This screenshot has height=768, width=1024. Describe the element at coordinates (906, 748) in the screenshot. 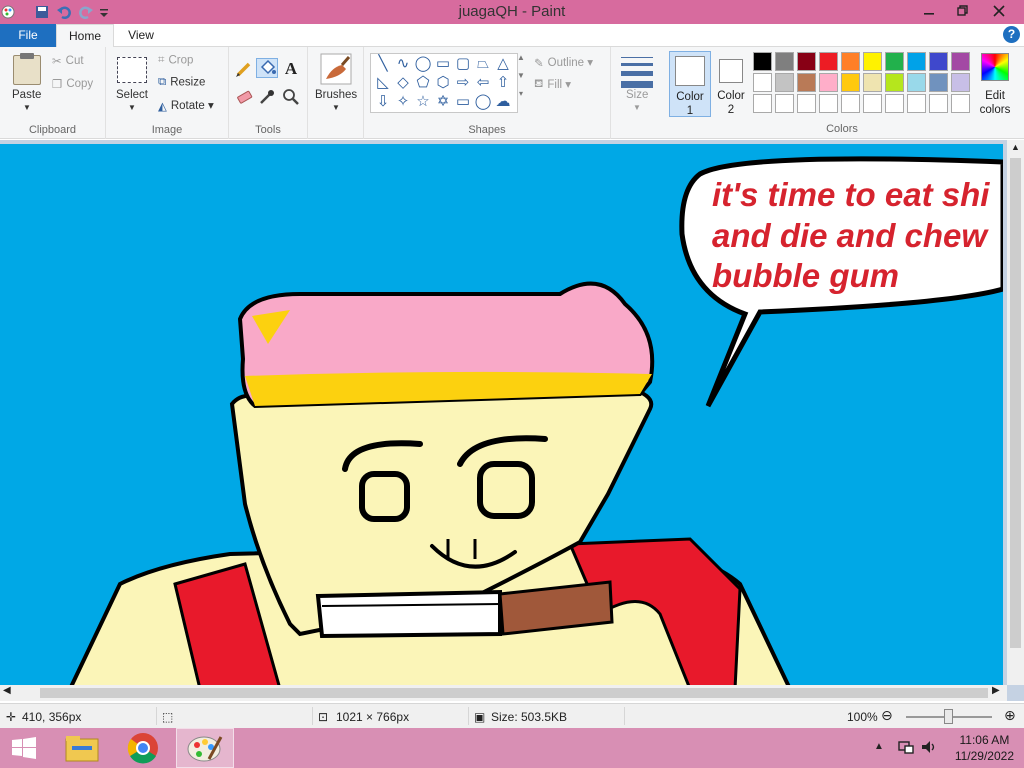

I see `network-icon` at that location.